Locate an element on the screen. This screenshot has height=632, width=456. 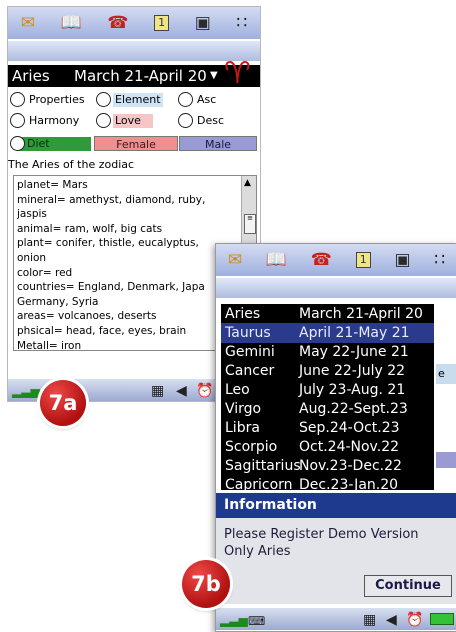
sign-option-dates: Oct.24-Nov.22 is located at coordinates (349, 447).